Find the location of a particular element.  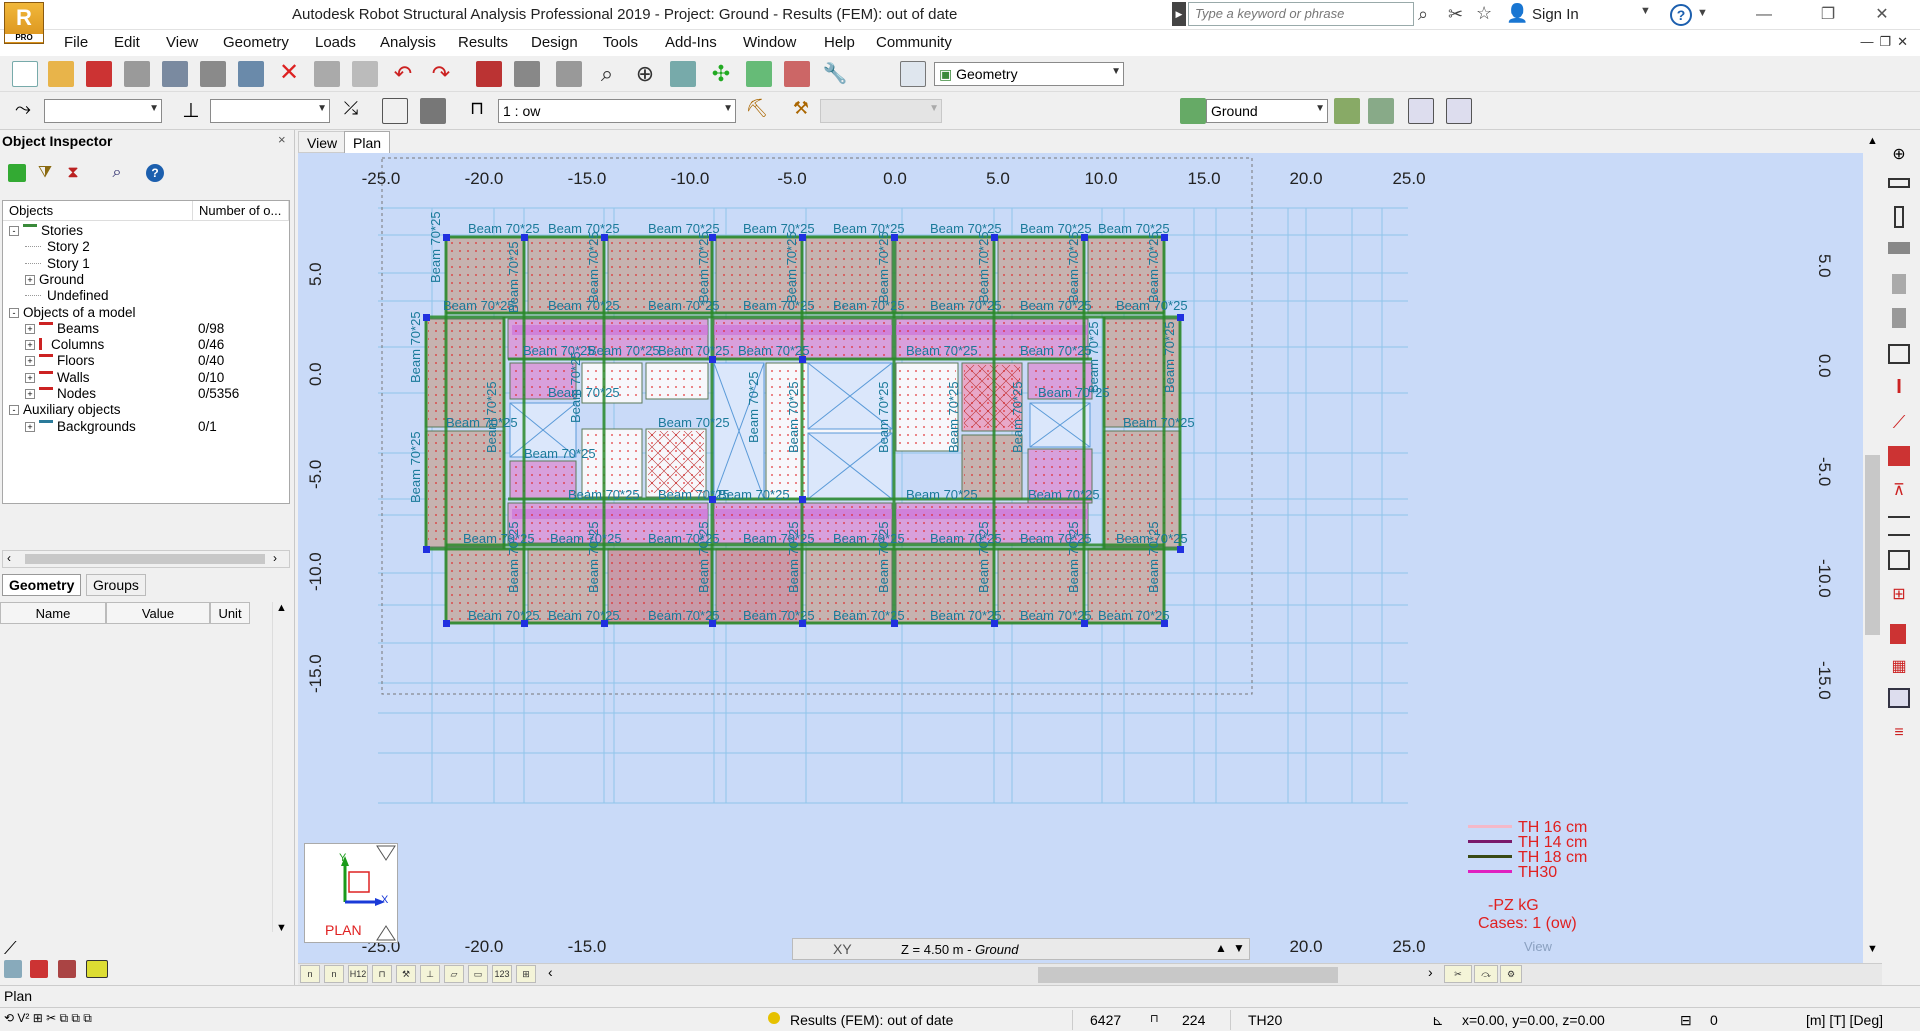

undo-icon: ↶ is located at coordinates (403, 74).